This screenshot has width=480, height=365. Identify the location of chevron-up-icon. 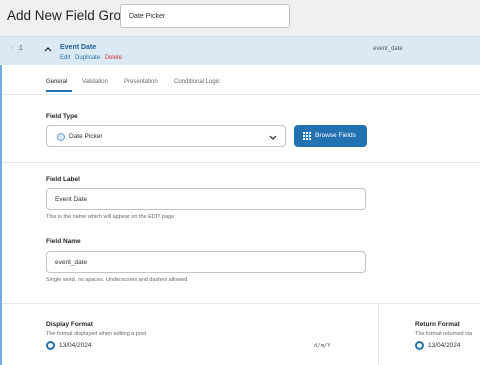
(48, 49).